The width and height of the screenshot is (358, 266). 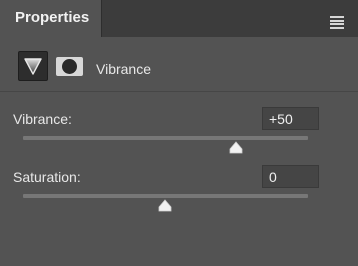 What do you see at coordinates (236, 147) in the screenshot?
I see `vibrance-slider-thumb` at bounding box center [236, 147].